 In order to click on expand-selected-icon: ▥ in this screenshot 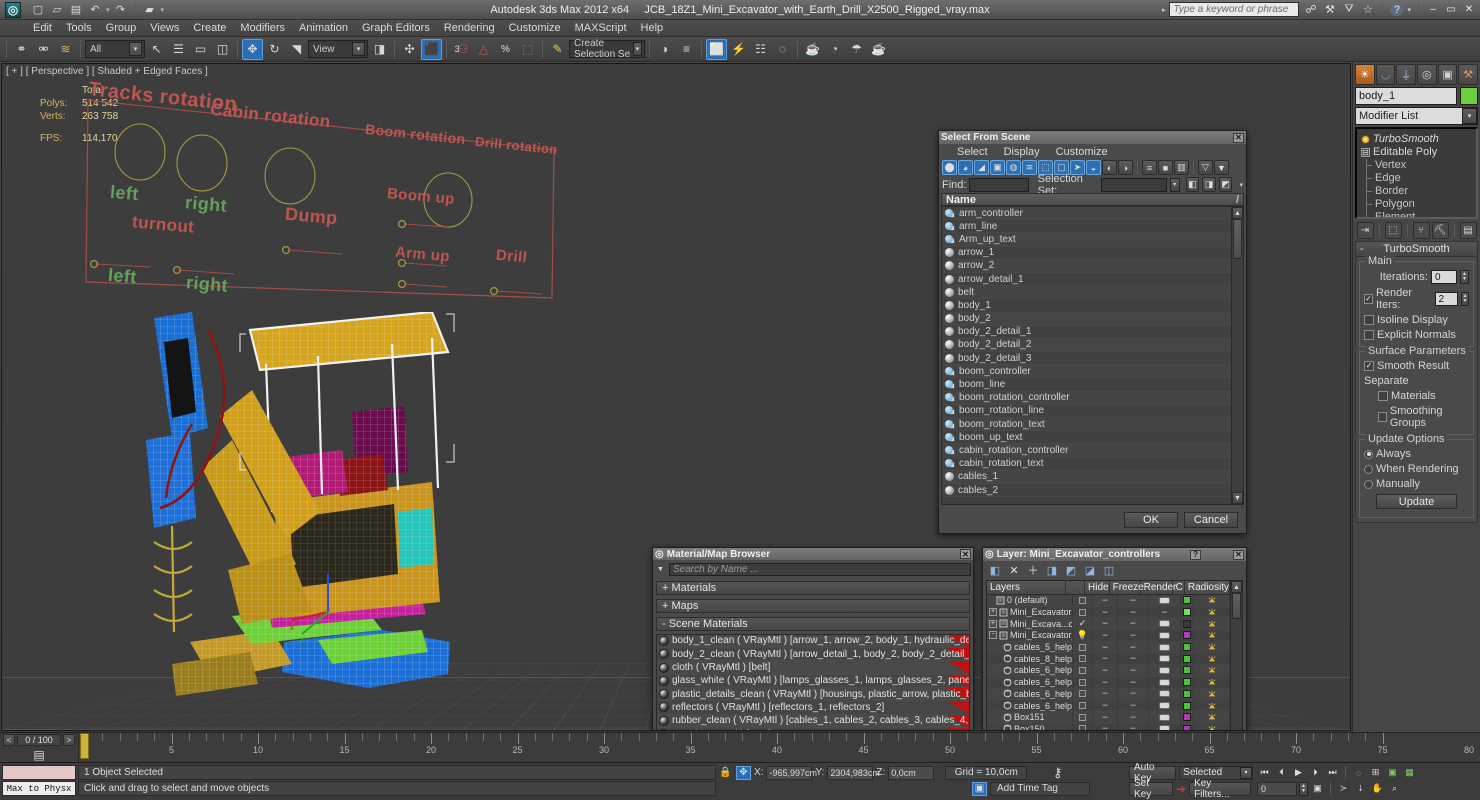, I will do `click(1181, 167)`.